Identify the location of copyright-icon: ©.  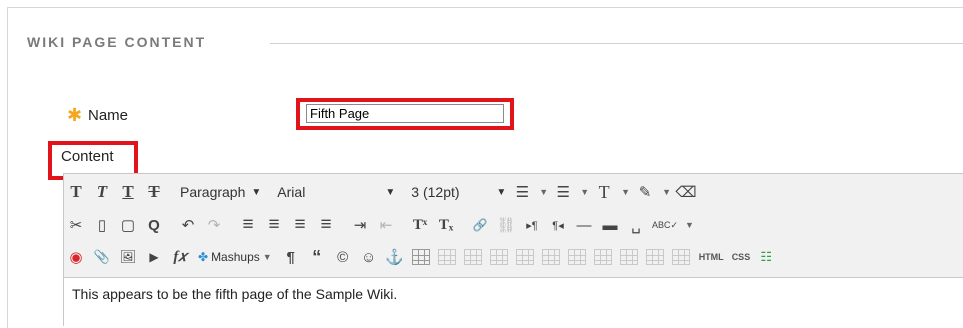
(343, 257).